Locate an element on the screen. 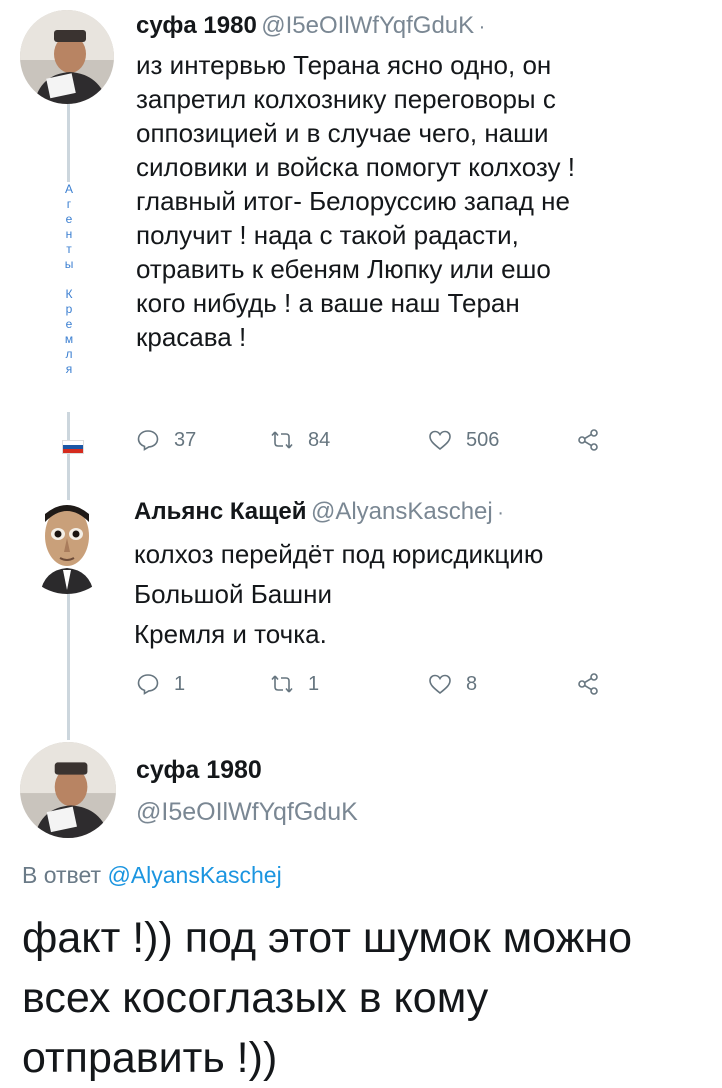 The image size is (722, 1088). reply-handle-link: @AlyansKaschej is located at coordinates (194, 875).